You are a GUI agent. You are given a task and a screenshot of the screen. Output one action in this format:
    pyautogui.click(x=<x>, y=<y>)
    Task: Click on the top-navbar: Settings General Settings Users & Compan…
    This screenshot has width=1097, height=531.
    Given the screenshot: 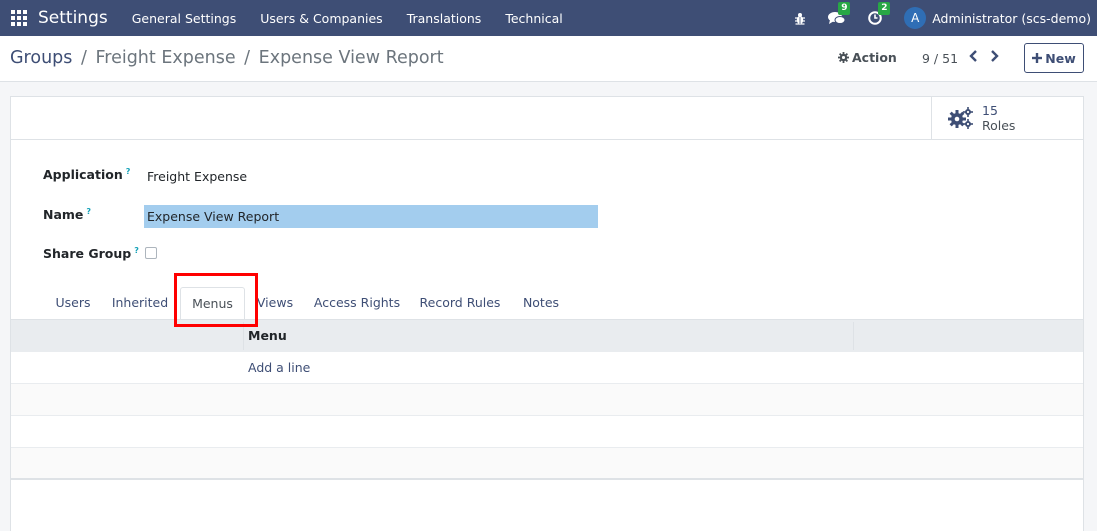 What is the action you would take?
    pyautogui.click(x=548, y=18)
    